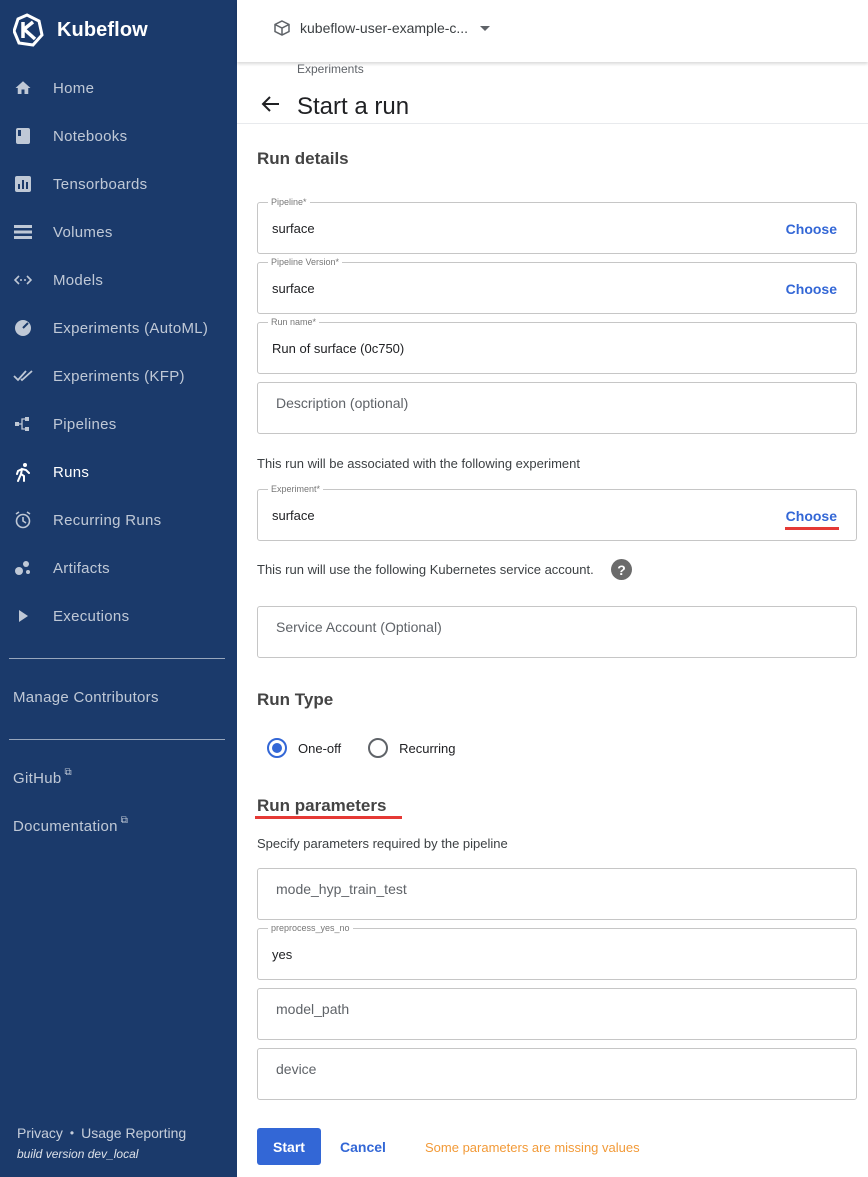 The height and width of the screenshot is (1177, 868). Describe the element at coordinates (320, 748) in the screenshot. I see `one-off-label: One-off` at that location.